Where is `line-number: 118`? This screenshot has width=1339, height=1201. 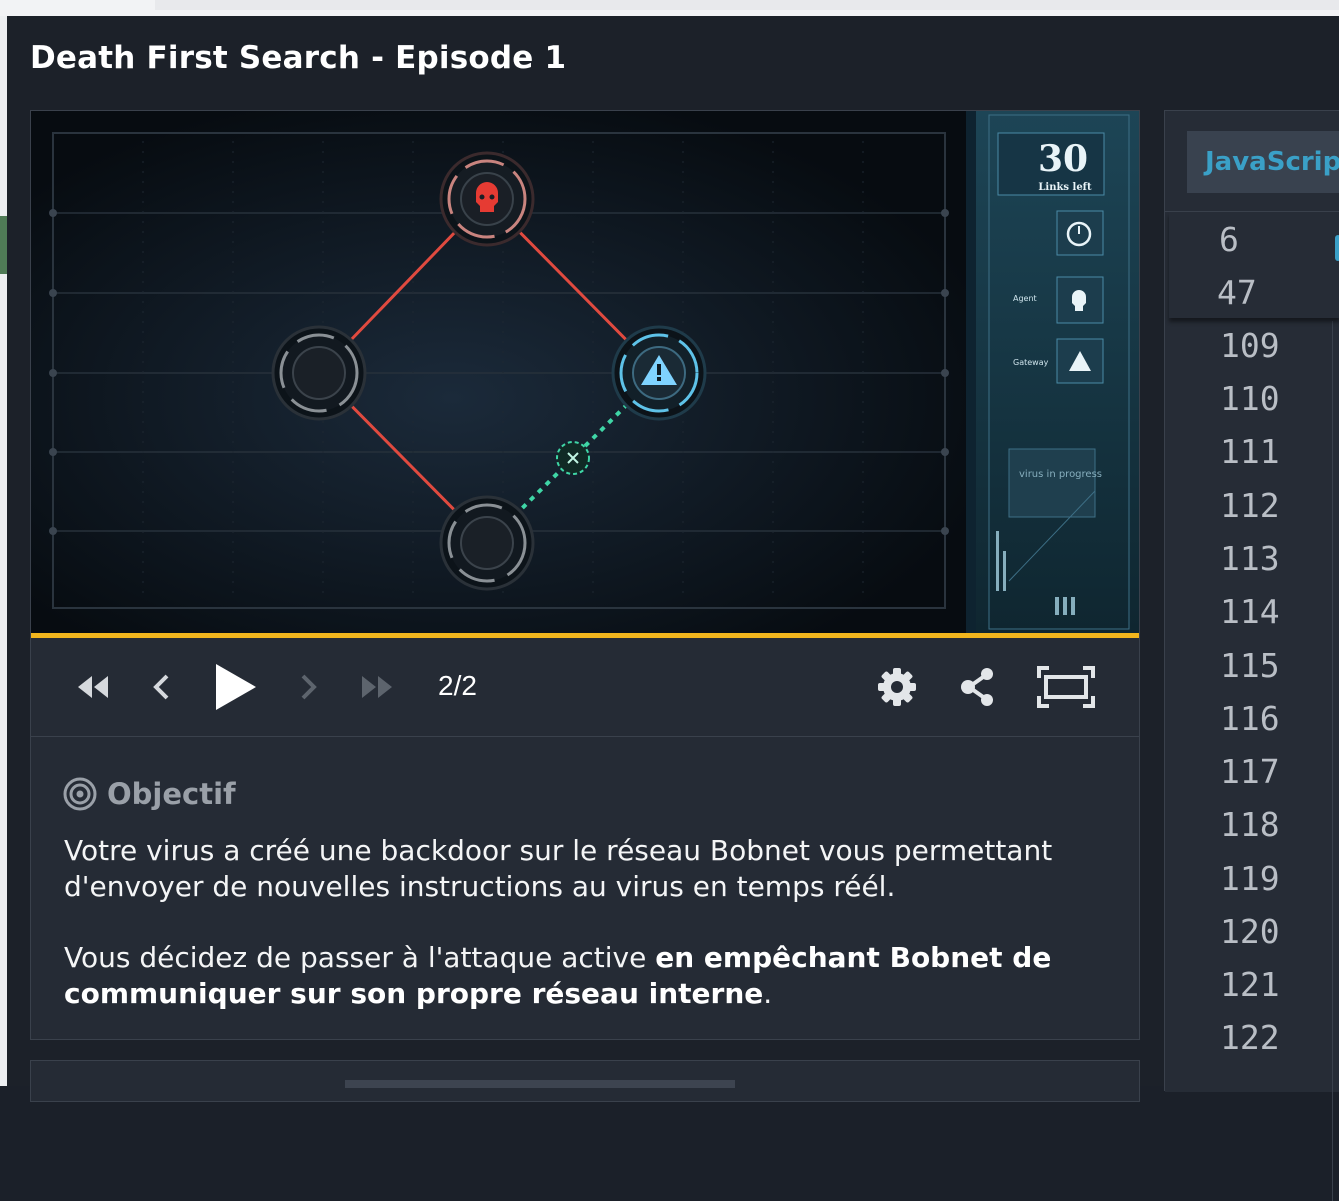 line-number: 118 is located at coordinates (1250, 824).